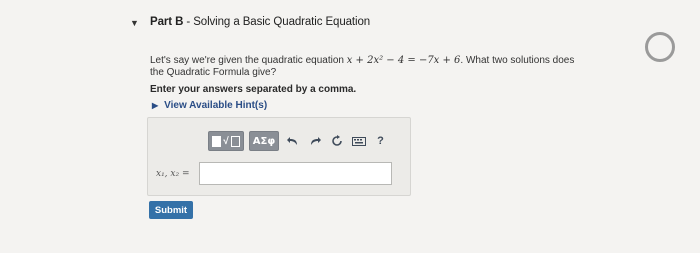  I want to click on keyboard-icon, so click(358, 141).